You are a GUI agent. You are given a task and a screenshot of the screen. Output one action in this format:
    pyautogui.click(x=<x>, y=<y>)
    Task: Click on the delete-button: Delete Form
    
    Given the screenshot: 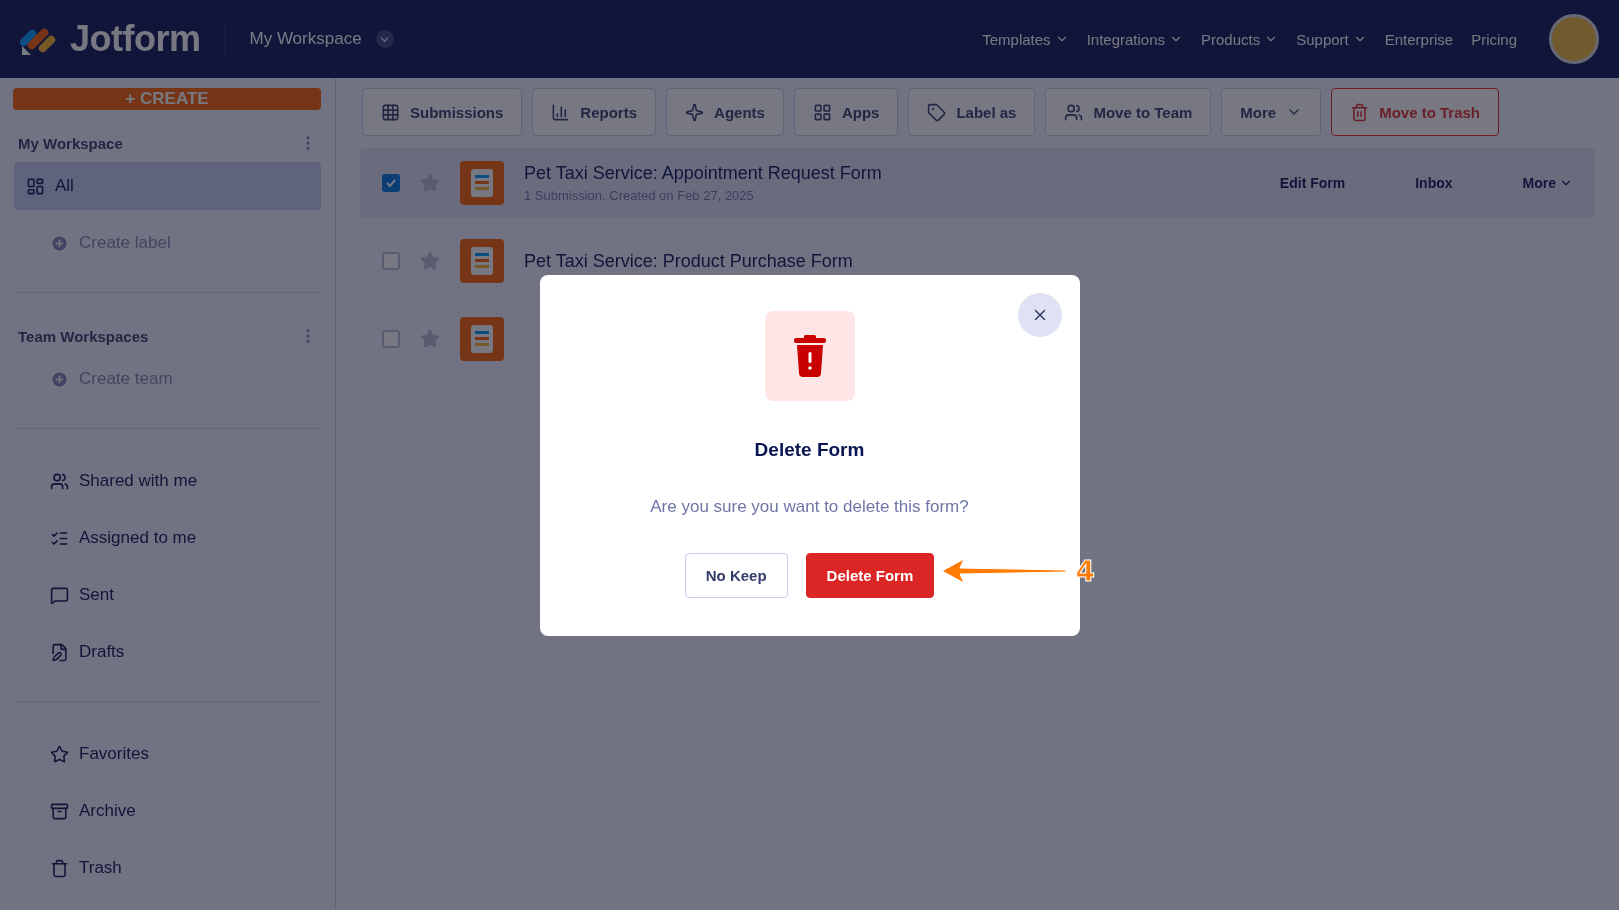 What is the action you would take?
    pyautogui.click(x=870, y=575)
    